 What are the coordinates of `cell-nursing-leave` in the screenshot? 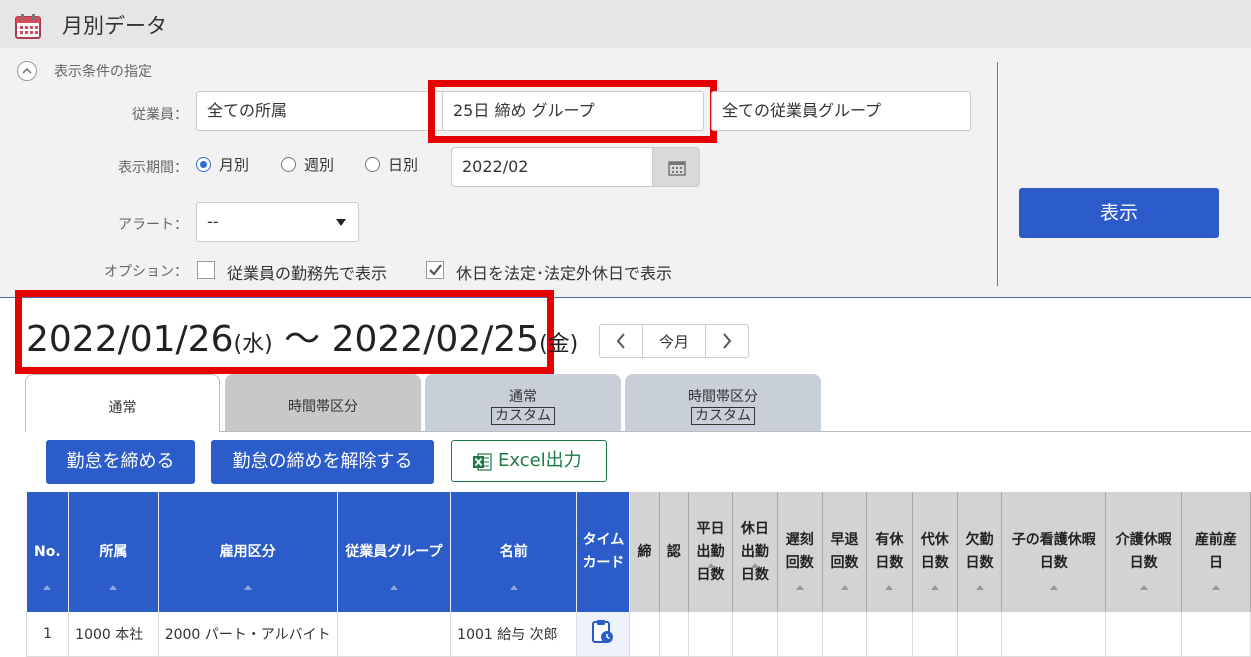 It's located at (1143, 634).